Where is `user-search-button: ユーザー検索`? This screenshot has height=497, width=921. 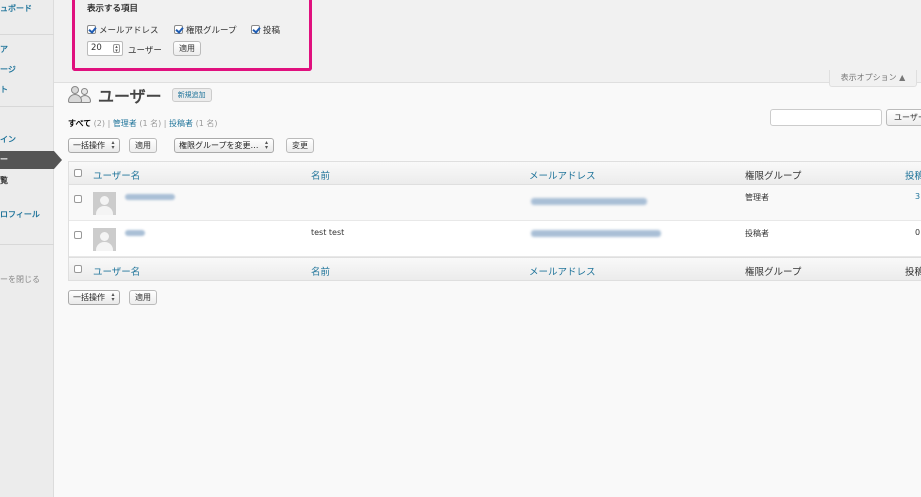
user-search-button: ユーザー検索 is located at coordinates (903, 117).